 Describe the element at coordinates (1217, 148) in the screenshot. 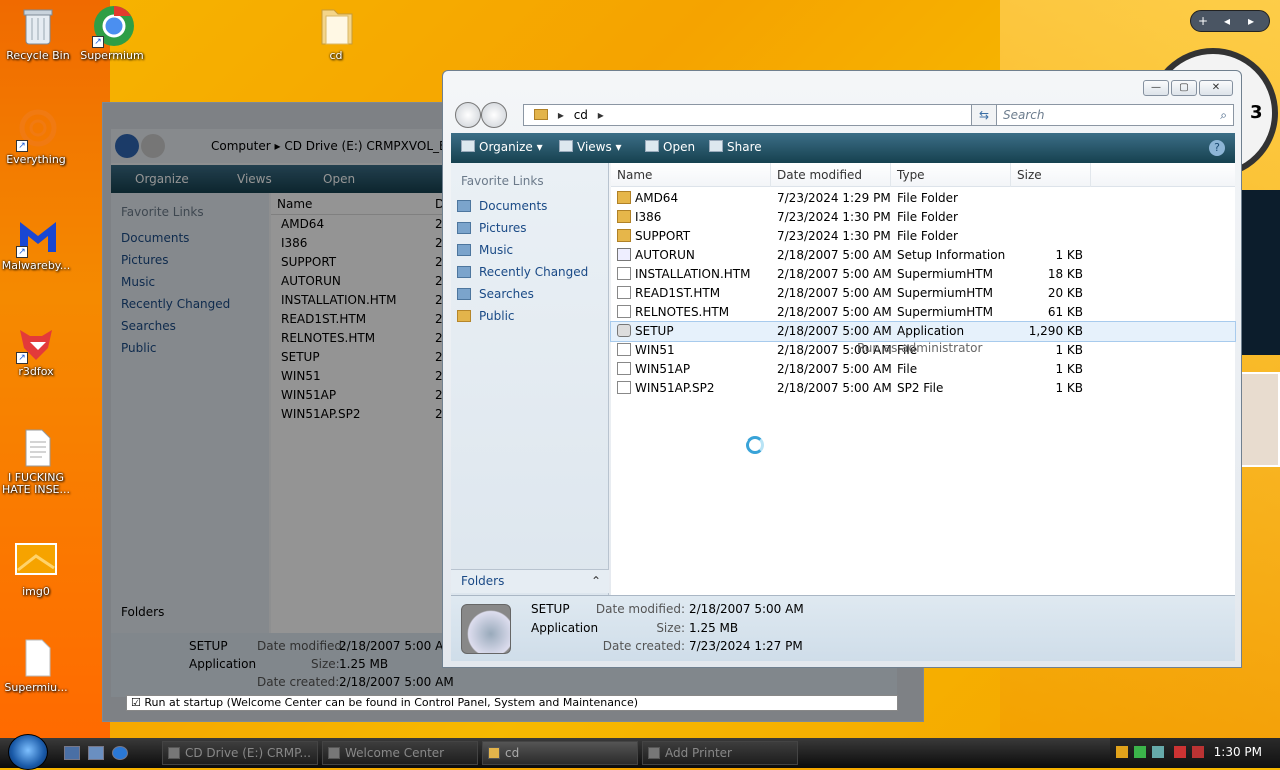

I see `help-icon: ?` at that location.